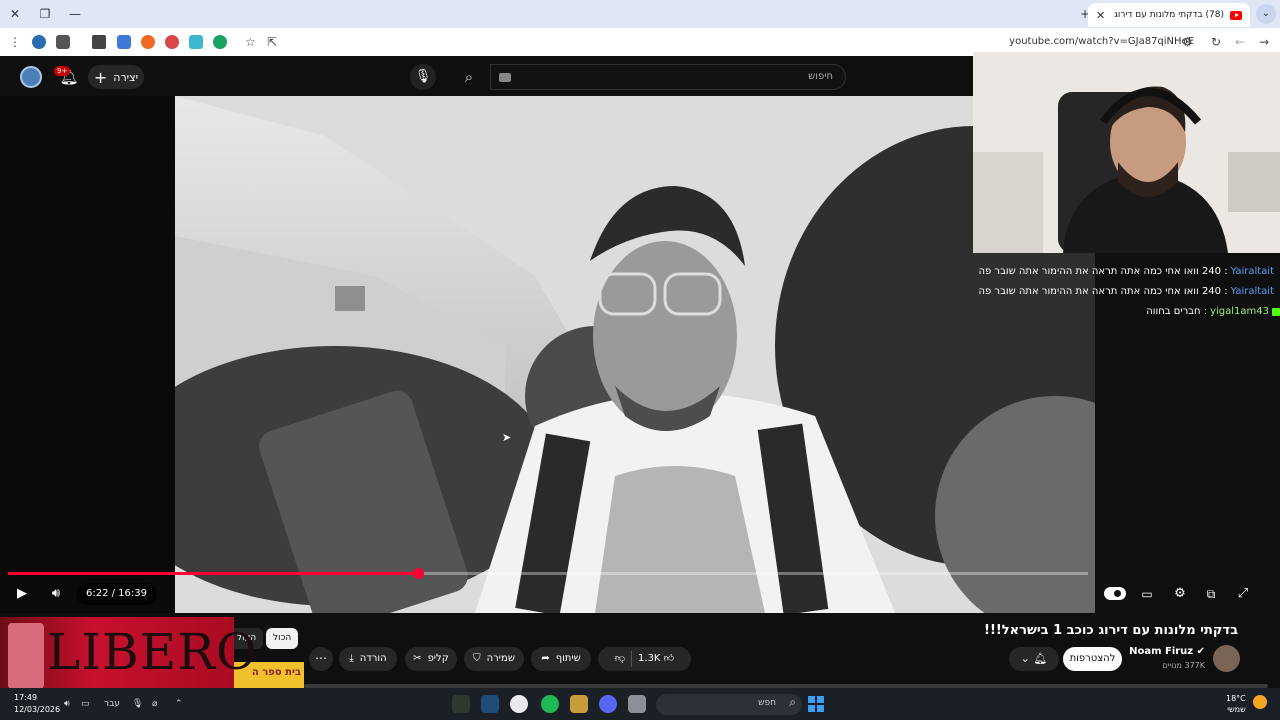 This screenshot has width=1280, height=720. Describe the element at coordinates (490, 704) in the screenshot. I see `taskbar-steam-icon` at that location.